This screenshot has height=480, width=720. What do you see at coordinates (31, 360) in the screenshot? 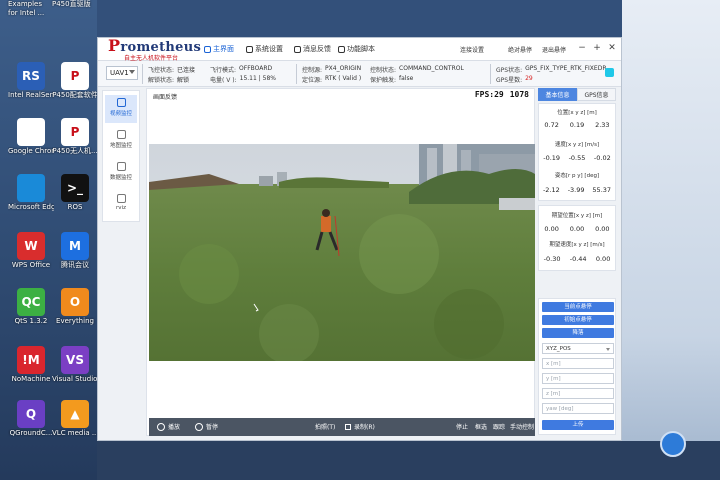
I see `nomachine-icon: !M` at bounding box center [31, 360].